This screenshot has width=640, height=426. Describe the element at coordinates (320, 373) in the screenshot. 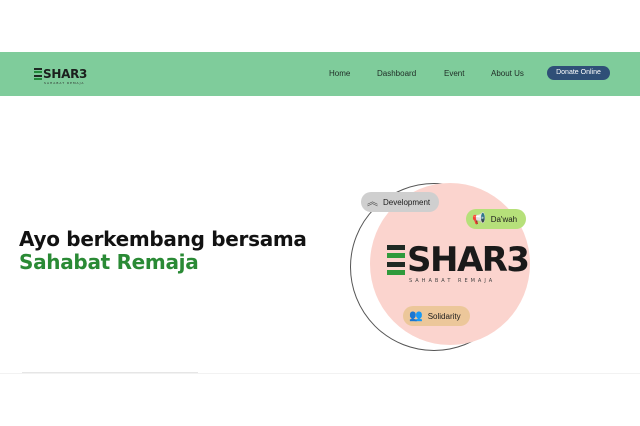

I see `section-divider` at that location.